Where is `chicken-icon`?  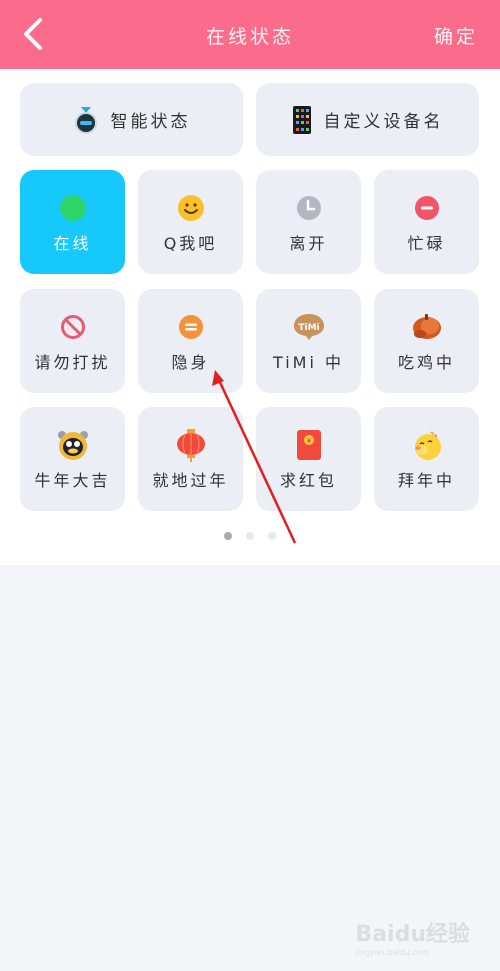 chicken-icon is located at coordinates (427, 327).